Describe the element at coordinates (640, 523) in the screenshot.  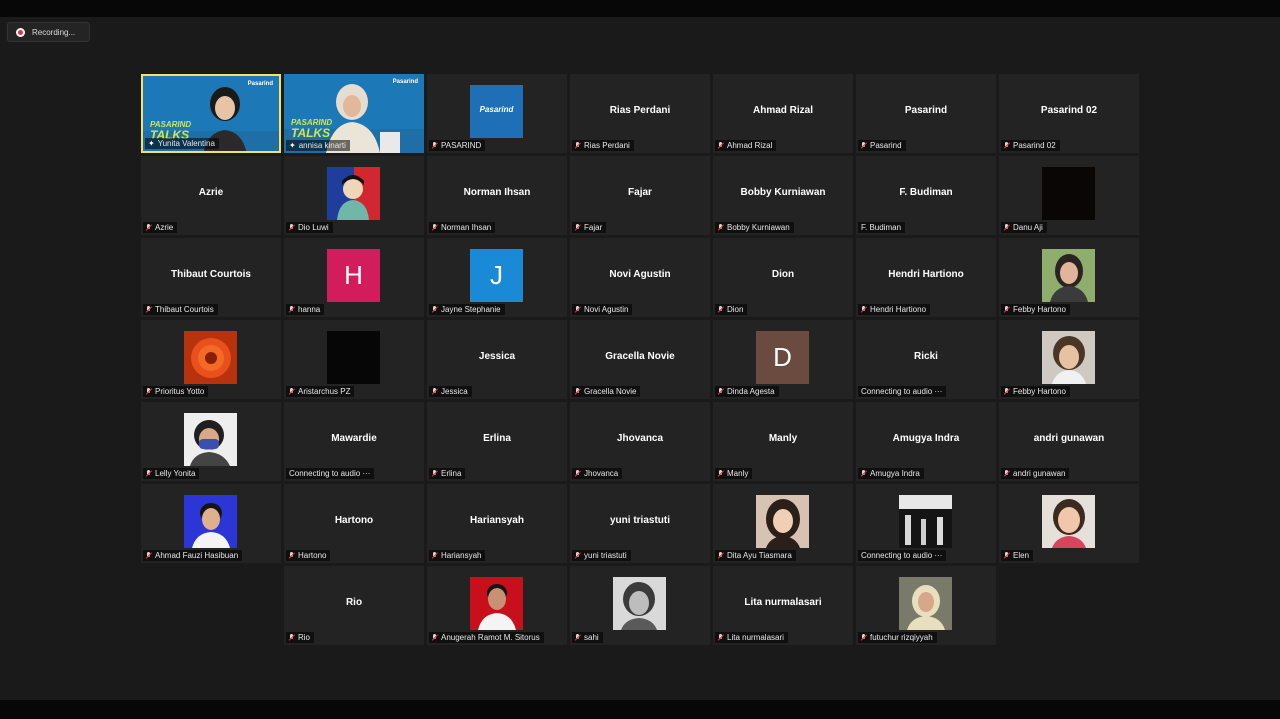
I see `participant-tile-yuni: yuni triastuti yuni triastuti` at that location.